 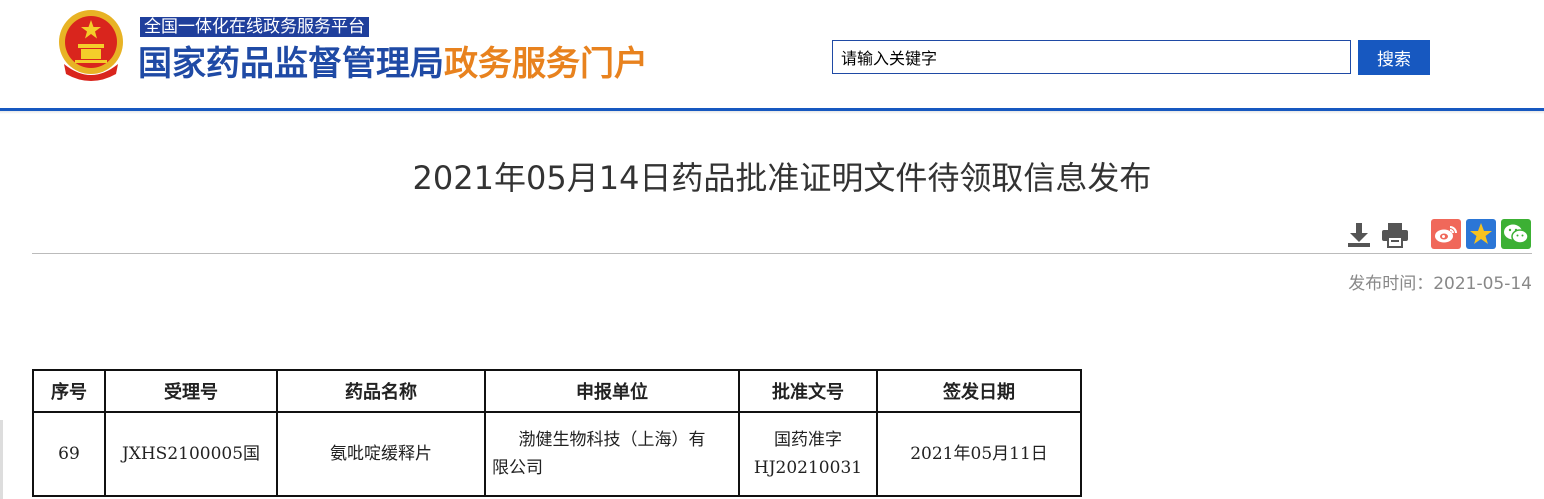 What do you see at coordinates (612, 454) in the screenshot?
I see `cell-applicant: 渤健生物科技（上海）有 限公司` at bounding box center [612, 454].